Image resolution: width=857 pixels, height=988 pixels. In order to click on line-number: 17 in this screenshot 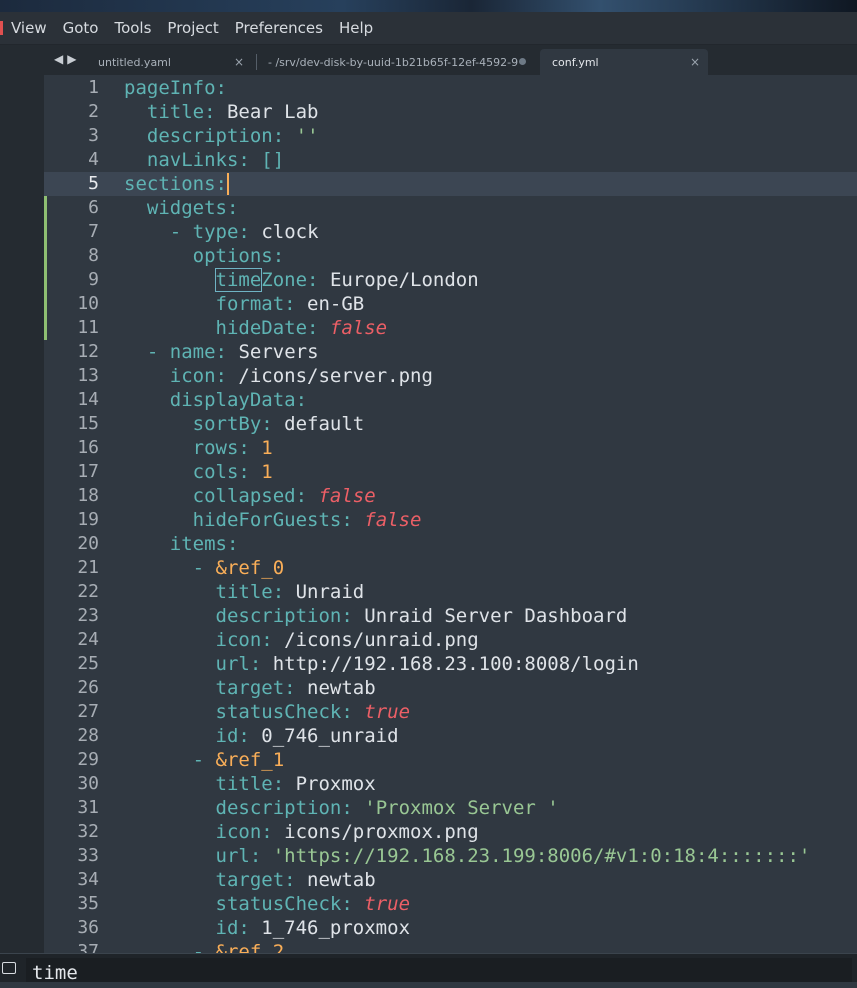, I will do `click(88, 471)`.